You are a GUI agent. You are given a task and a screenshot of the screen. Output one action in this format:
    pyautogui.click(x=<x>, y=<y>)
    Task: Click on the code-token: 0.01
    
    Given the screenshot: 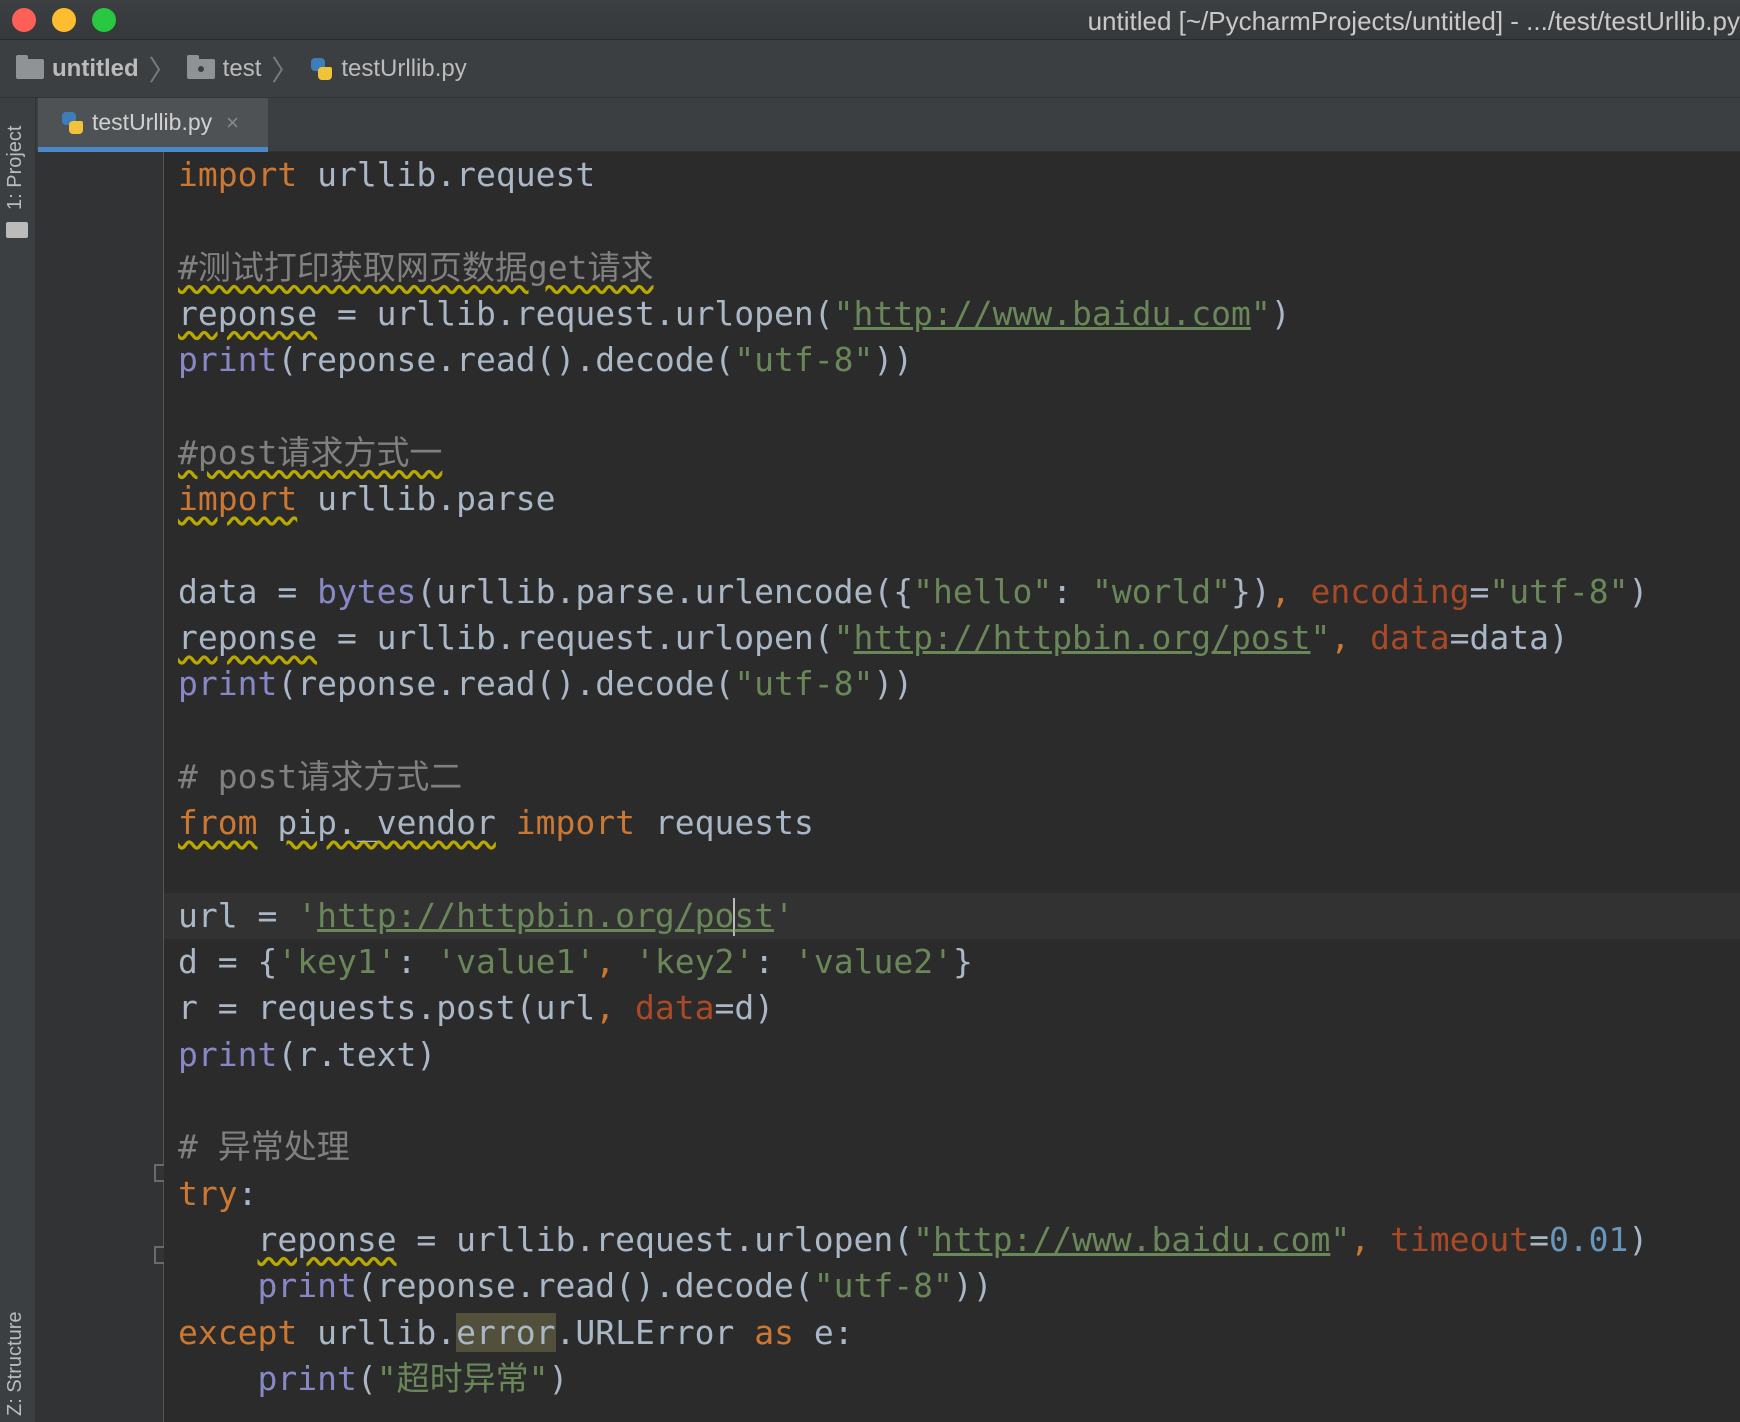 What is the action you would take?
    pyautogui.click(x=1588, y=1239)
    